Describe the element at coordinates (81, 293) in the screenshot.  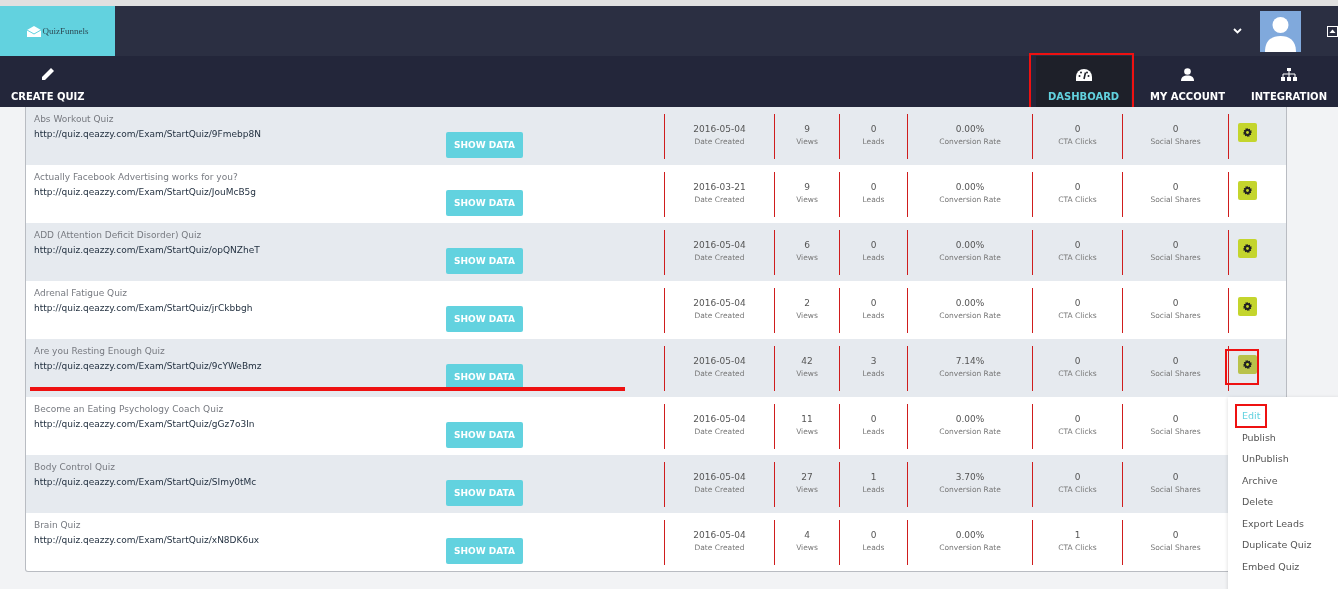
I see `quiz-name: Adrenal Fatigue Quiz` at that location.